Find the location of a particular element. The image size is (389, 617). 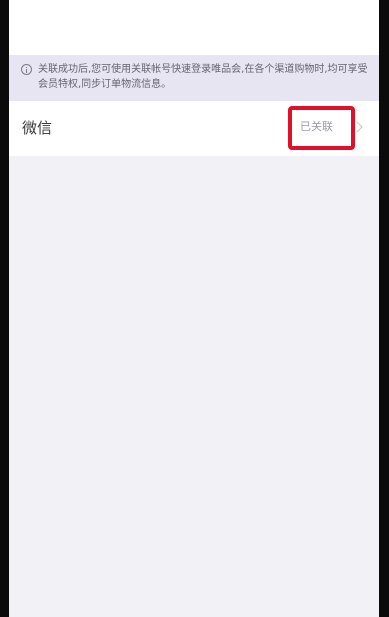

link-status: 已关联 is located at coordinates (316, 126).